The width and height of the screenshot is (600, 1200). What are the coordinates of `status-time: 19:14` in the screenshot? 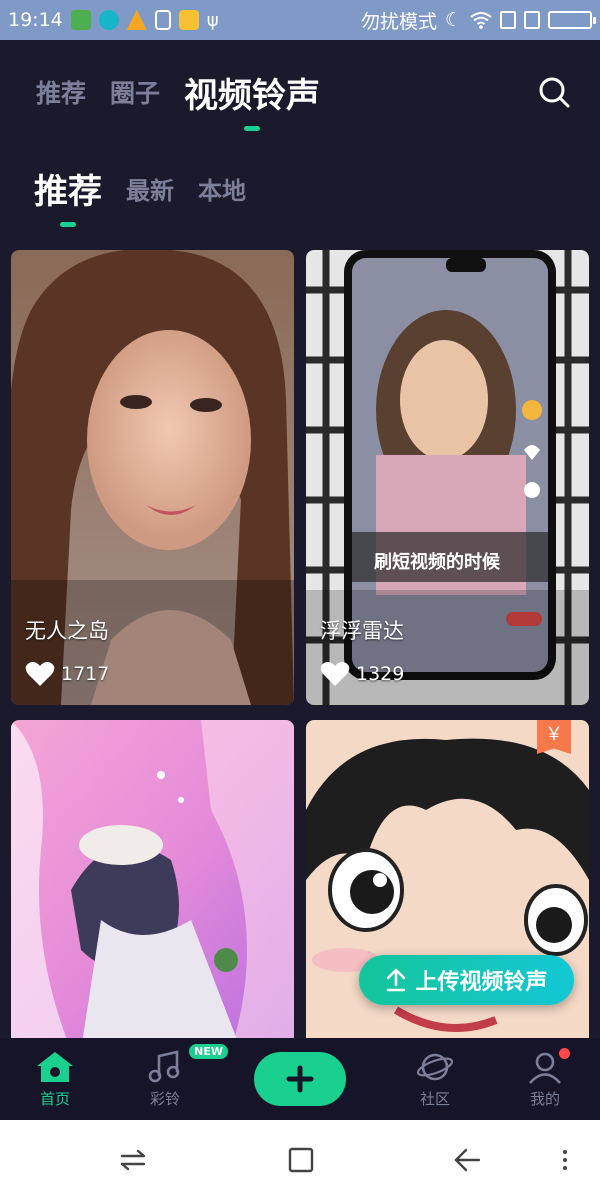 It's located at (35, 20).